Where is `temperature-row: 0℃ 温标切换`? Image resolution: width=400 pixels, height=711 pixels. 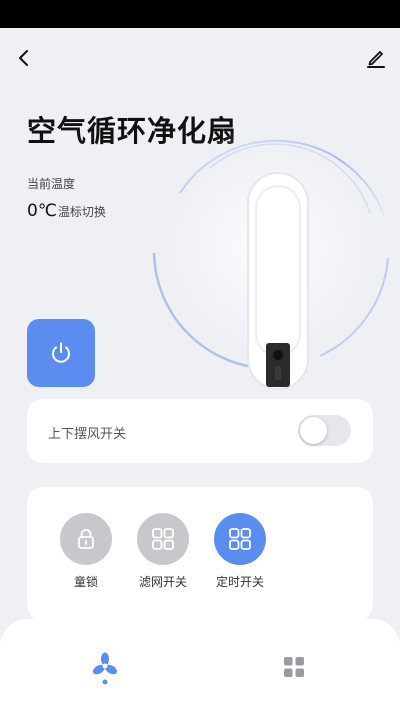
temperature-row: 0℃ 温标切换 is located at coordinates (66, 211).